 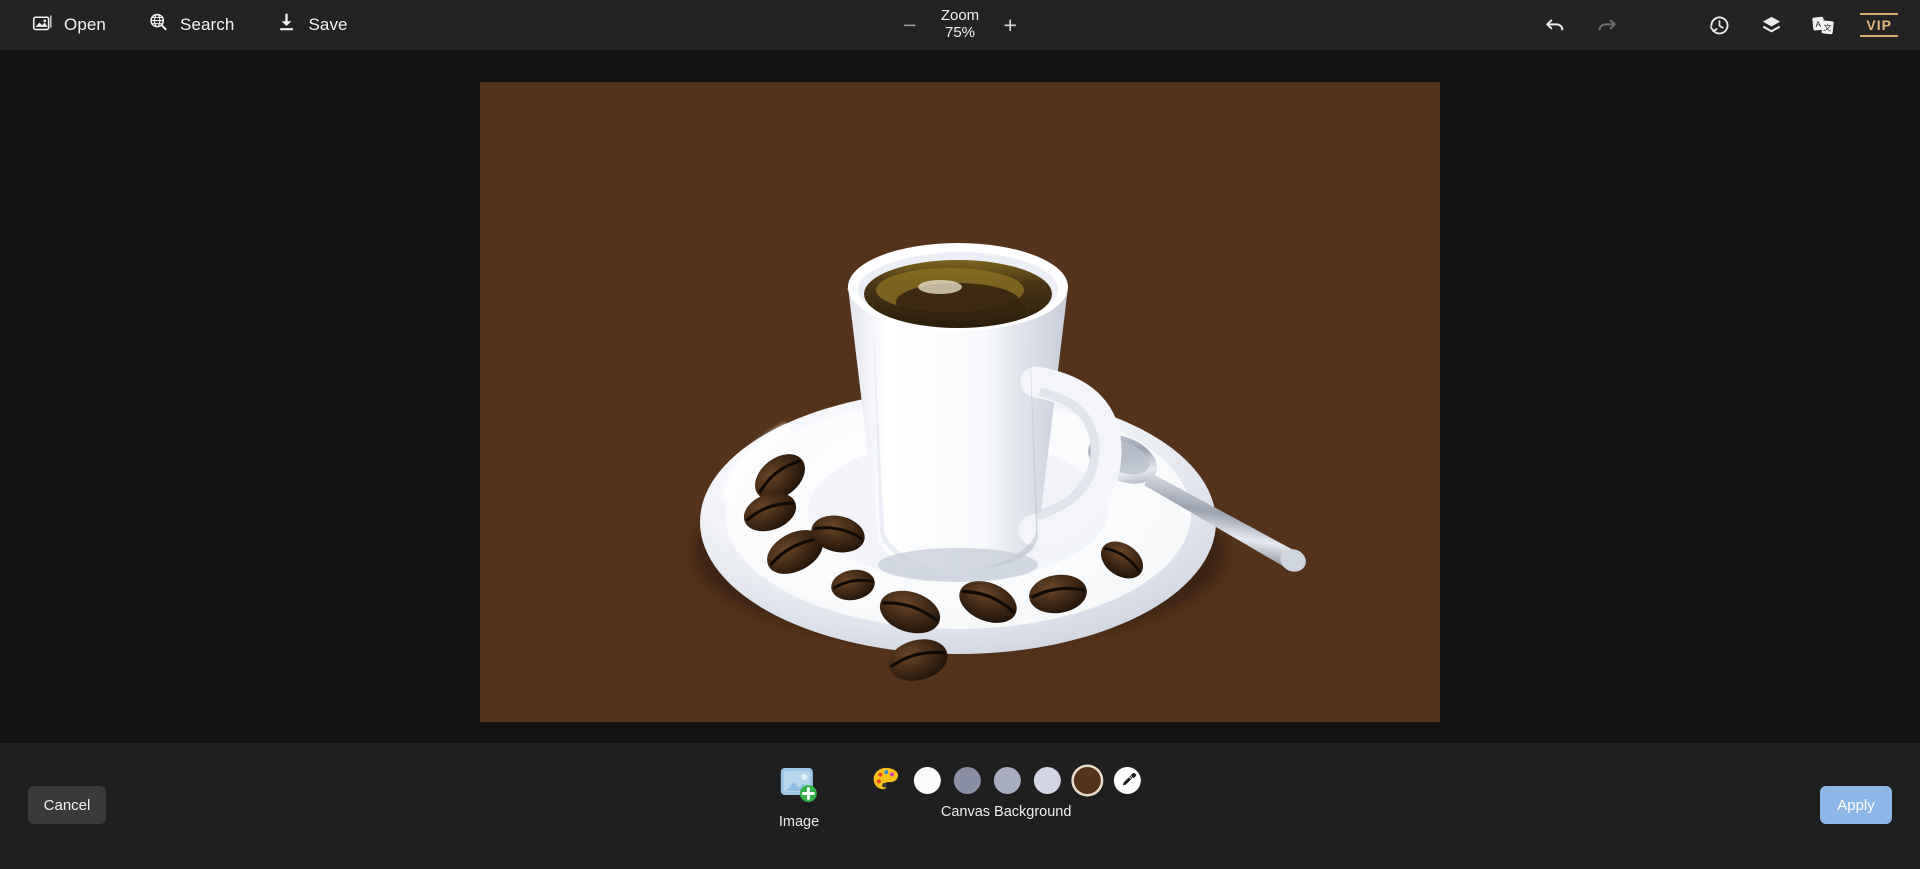 I want to click on save-button: Save, so click(x=311, y=25).